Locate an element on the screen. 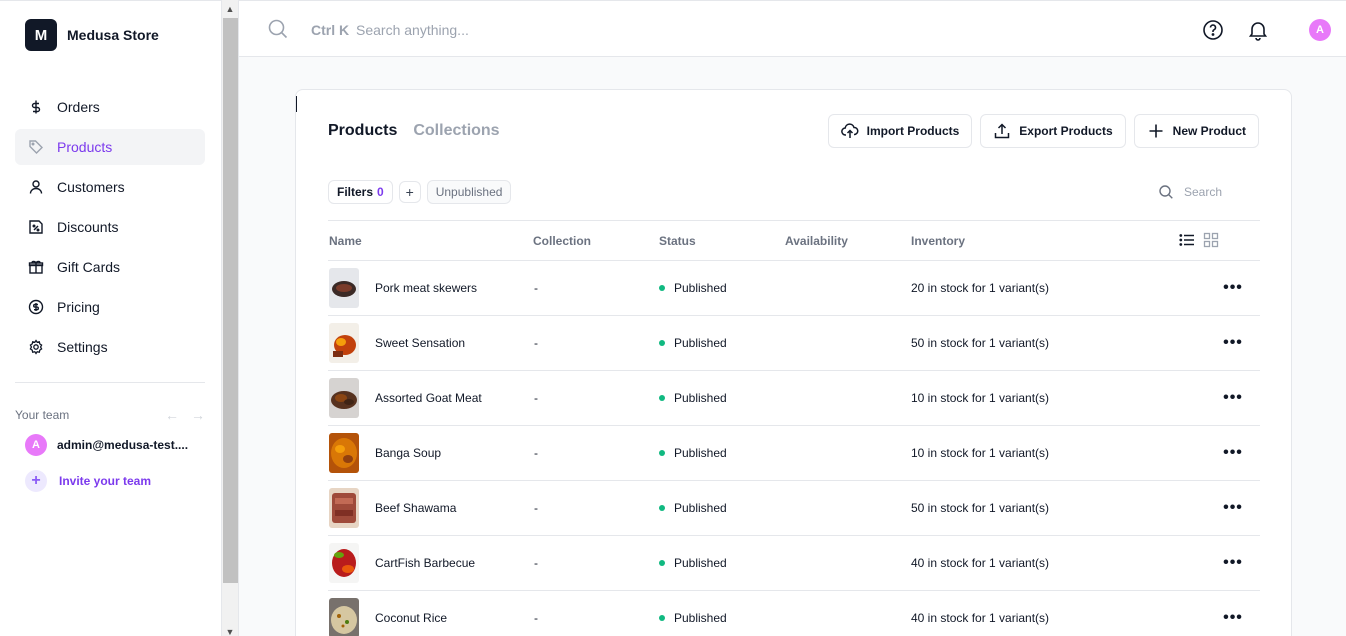 Image resolution: width=1346 pixels, height=636 pixels. sidebar-item-gift-cards: Gift Cards is located at coordinates (110, 267).